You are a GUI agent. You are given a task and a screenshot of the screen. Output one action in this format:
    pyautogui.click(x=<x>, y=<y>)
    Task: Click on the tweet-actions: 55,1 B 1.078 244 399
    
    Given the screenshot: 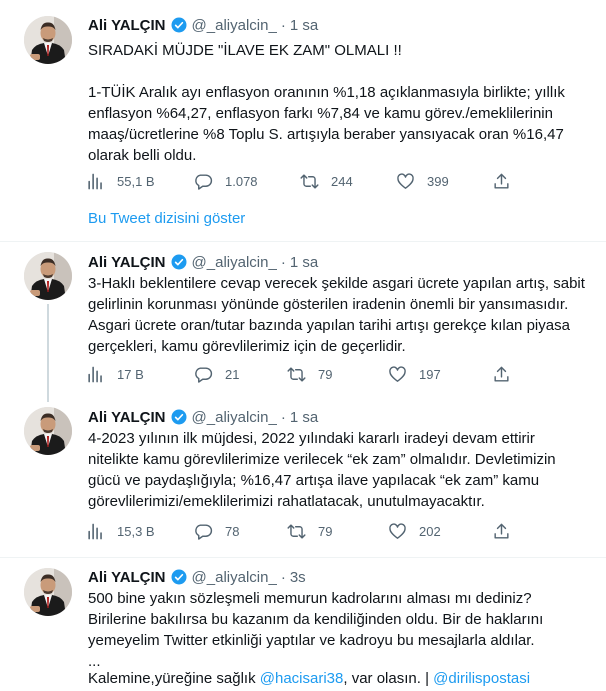 What is the action you would take?
    pyautogui.click(x=297, y=183)
    